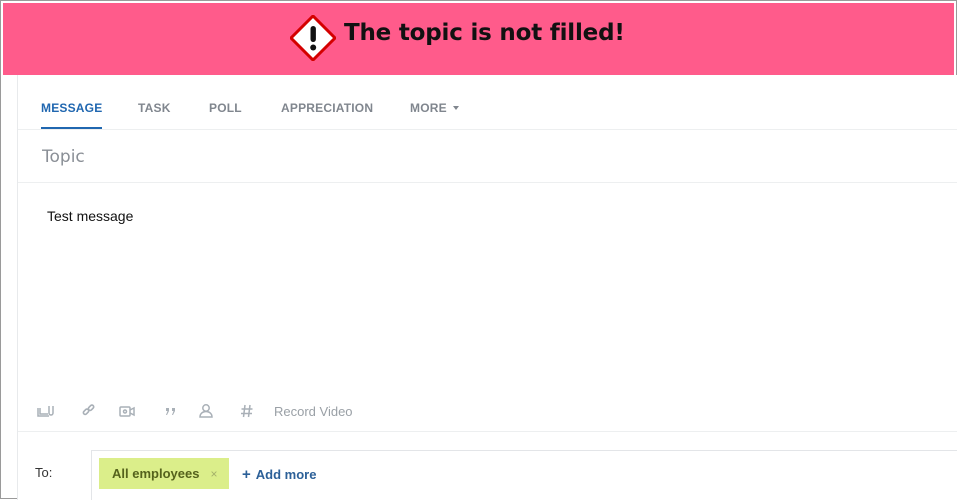  What do you see at coordinates (487, 102) in the screenshot?
I see `composer-tabs: MESSAGE TASK POLL APPRECIATION MORE` at bounding box center [487, 102].